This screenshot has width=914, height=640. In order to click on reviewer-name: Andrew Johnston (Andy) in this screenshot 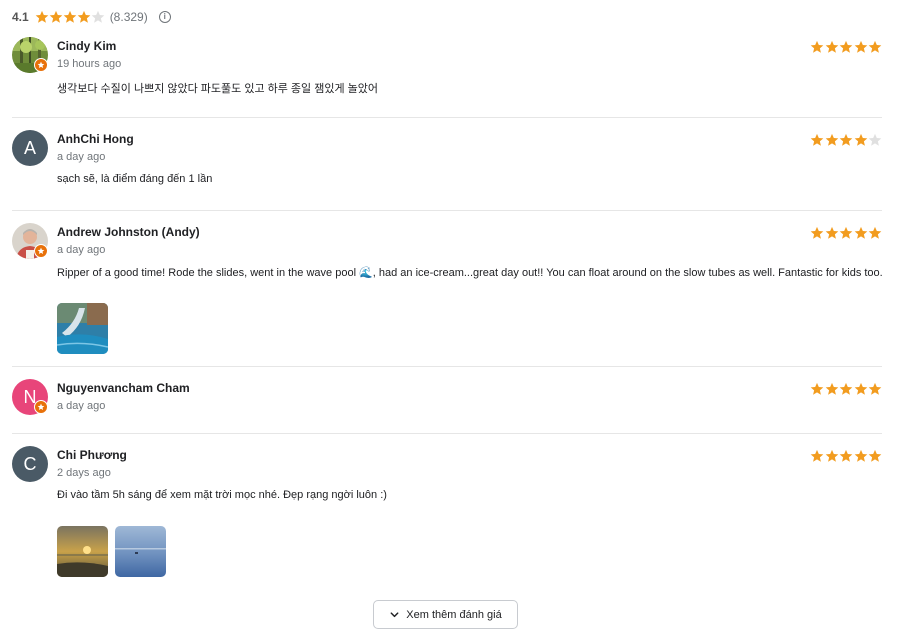, I will do `click(128, 232)`.